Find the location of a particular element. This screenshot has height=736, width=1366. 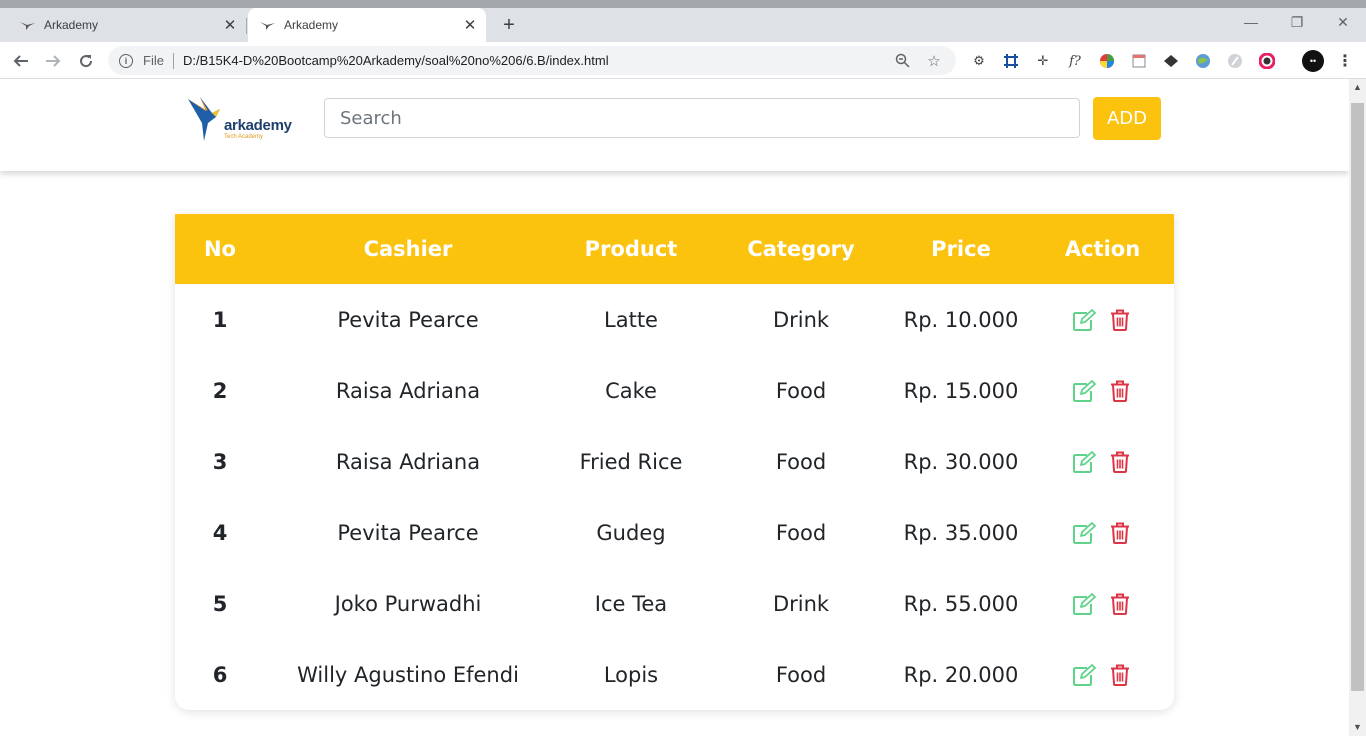

arkademy-logo: arkademy Tech Academy is located at coordinates (242, 118).